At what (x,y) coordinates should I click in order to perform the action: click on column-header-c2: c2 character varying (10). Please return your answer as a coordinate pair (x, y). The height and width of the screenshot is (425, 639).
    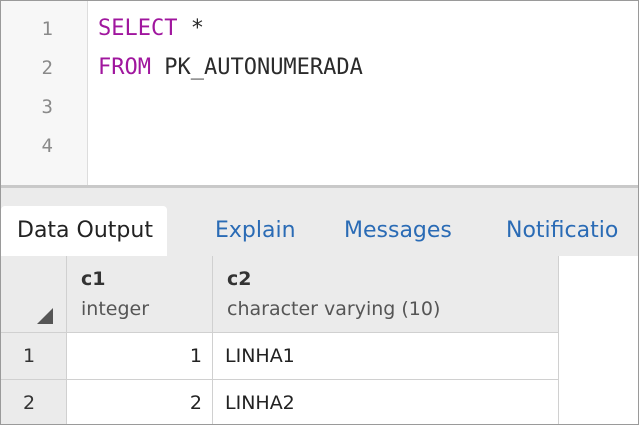
    Looking at the image, I should click on (386, 294).